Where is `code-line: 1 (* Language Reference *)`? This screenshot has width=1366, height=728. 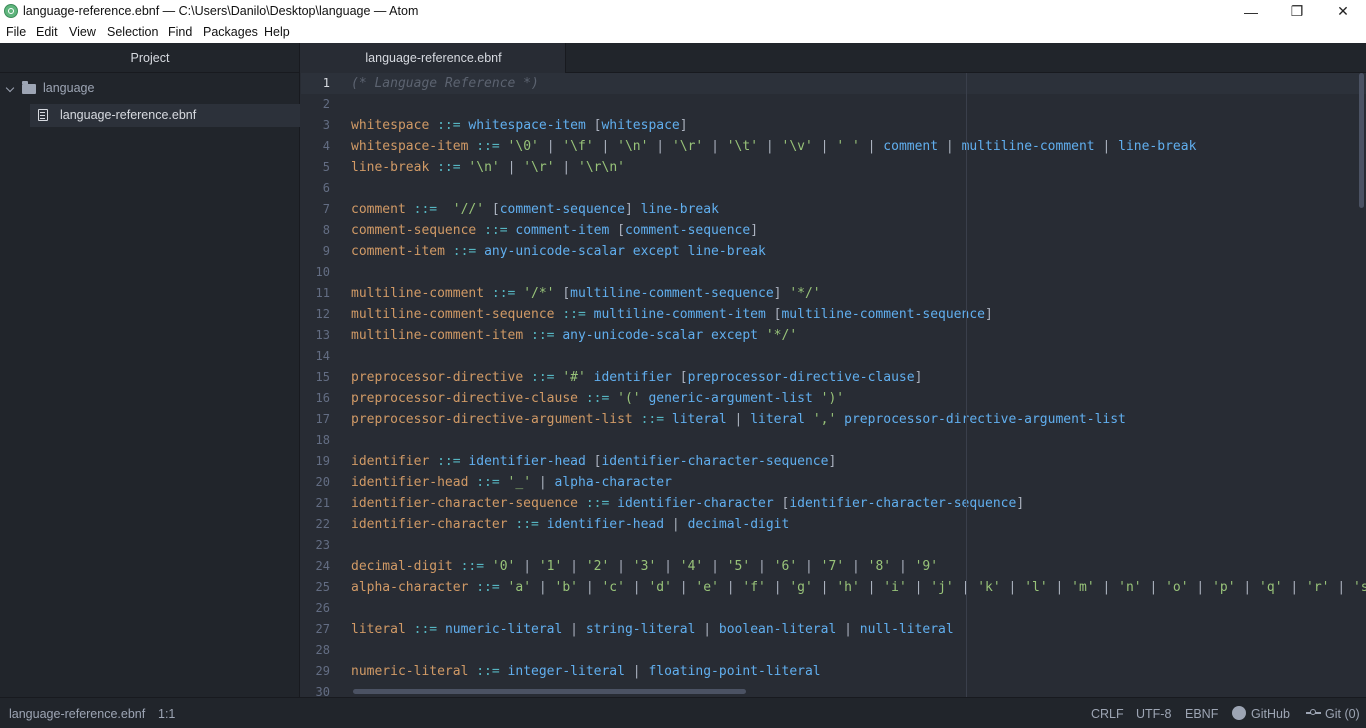
code-line: 1 (* Language Reference *) is located at coordinates (833, 83).